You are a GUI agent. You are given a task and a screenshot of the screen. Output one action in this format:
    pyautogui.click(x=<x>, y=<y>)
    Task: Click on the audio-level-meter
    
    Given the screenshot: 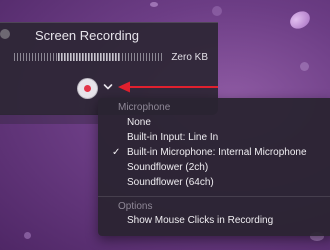 What is the action you would take?
    pyautogui.click(x=89, y=57)
    